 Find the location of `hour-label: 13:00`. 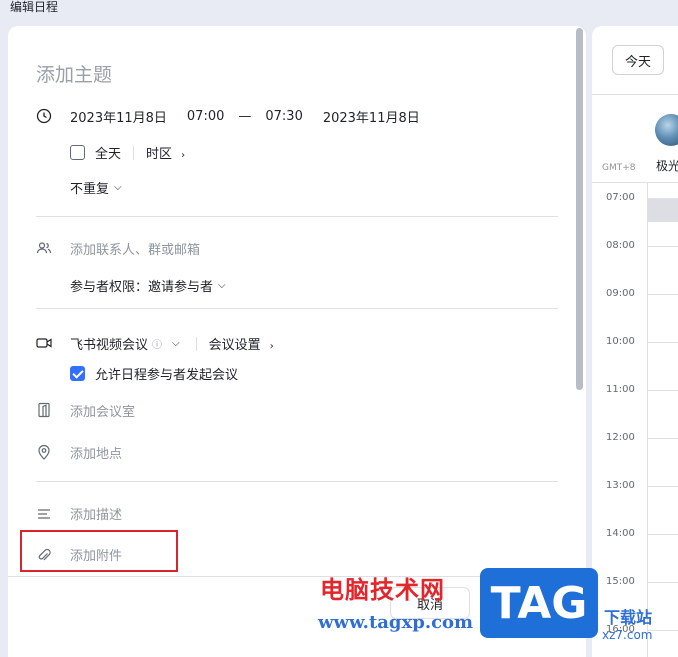

hour-label: 13:00 is located at coordinates (620, 485).